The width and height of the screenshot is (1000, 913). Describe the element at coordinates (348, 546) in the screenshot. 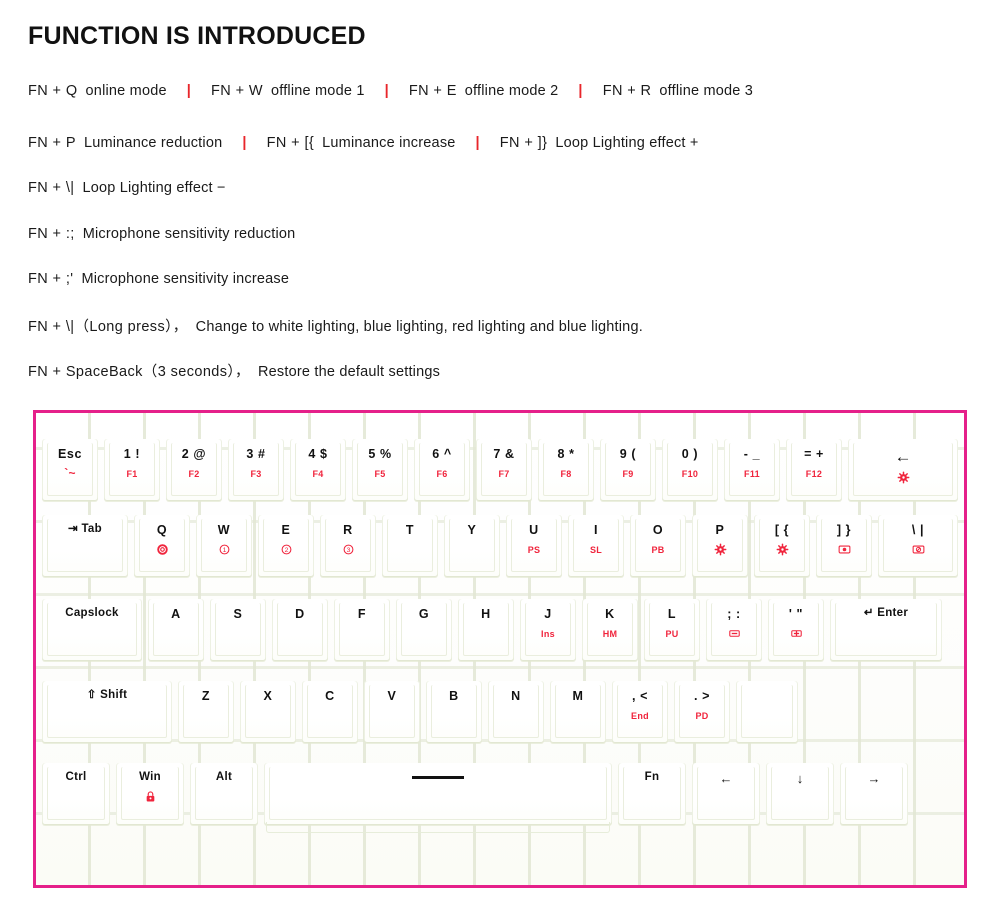

I see `key-r: R3` at that location.